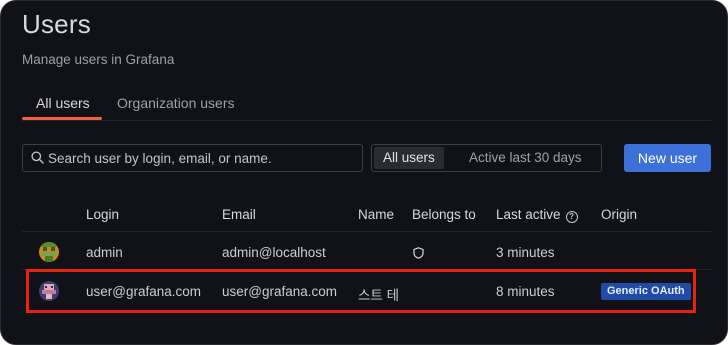 The height and width of the screenshot is (345, 728). I want to click on tab-bar: All users Organization users, so click(366, 104).